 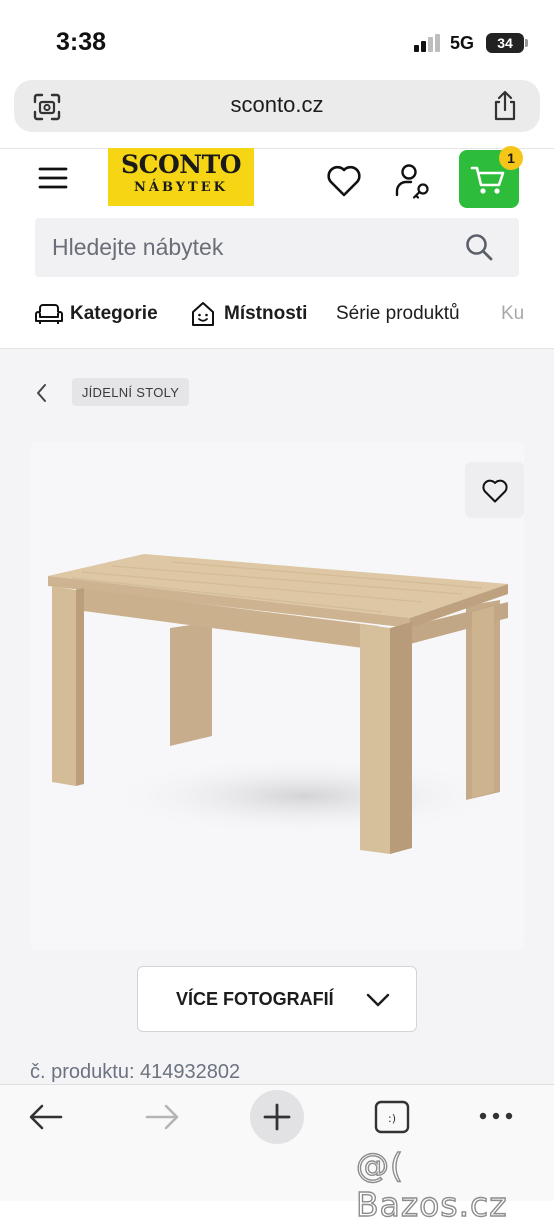 What do you see at coordinates (505, 106) in the screenshot?
I see `share-icon` at bounding box center [505, 106].